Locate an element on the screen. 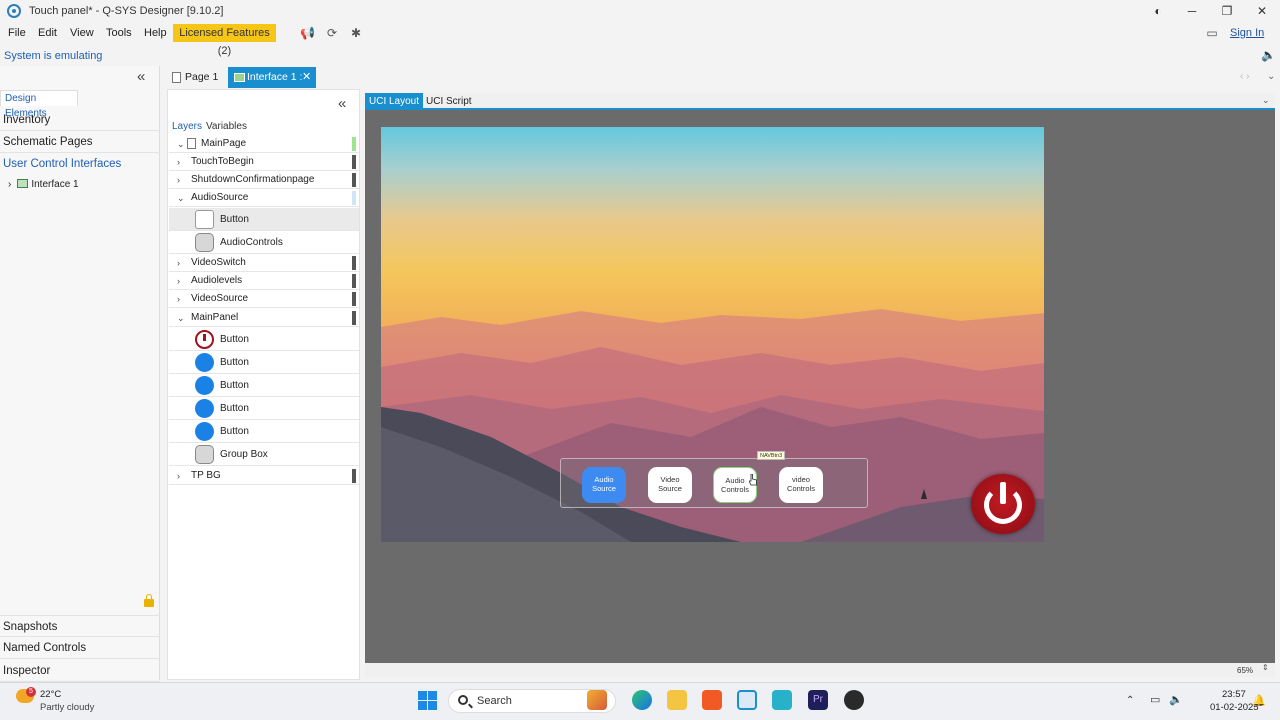 The image size is (1280, 720). network-icon: ▭ is located at coordinates (1155, 699).